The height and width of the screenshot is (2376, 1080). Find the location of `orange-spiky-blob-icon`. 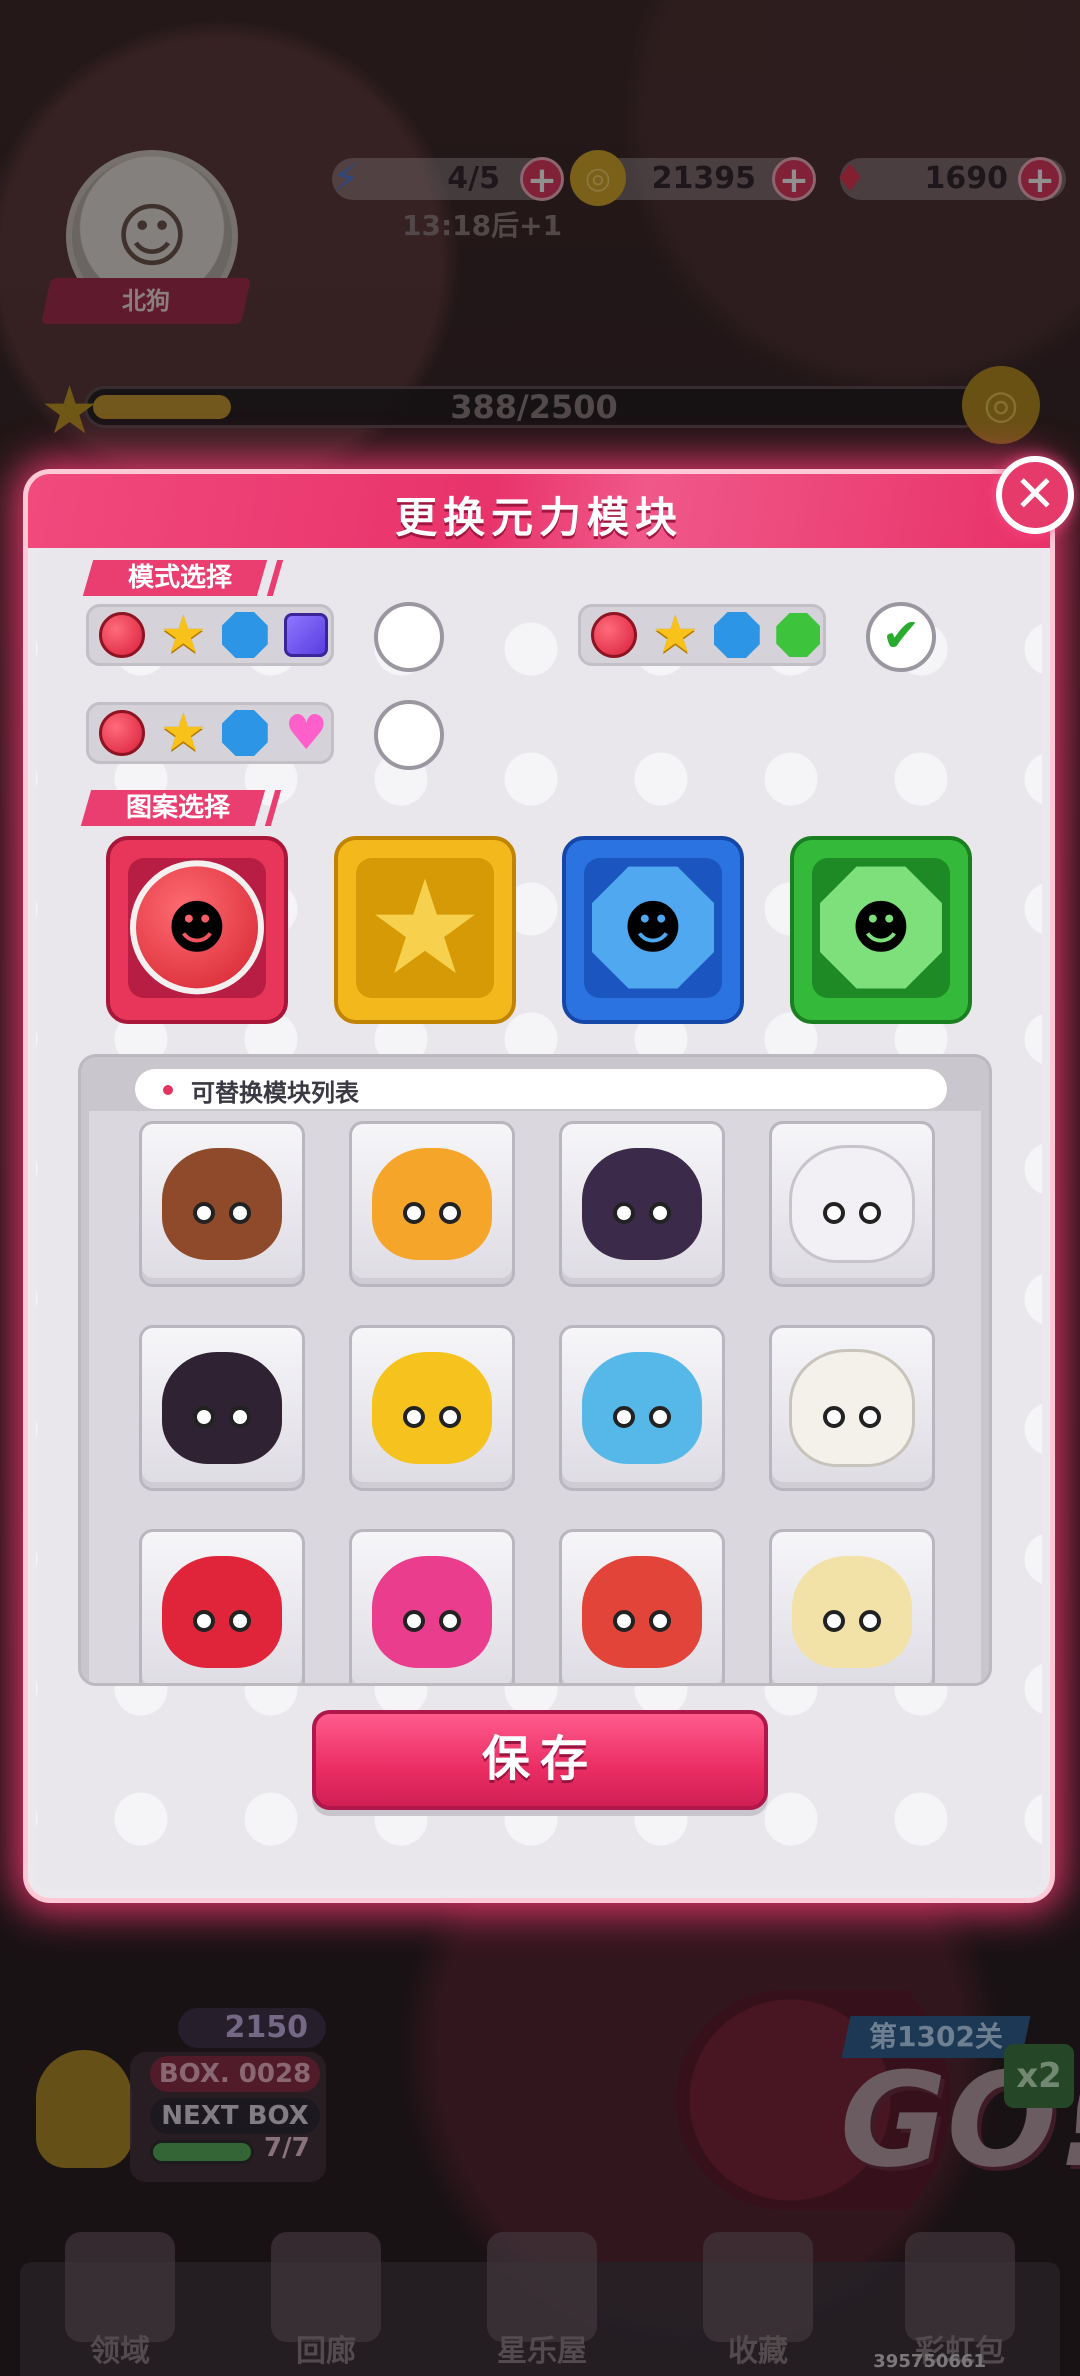

orange-spiky-blob-icon is located at coordinates (432, 1204).